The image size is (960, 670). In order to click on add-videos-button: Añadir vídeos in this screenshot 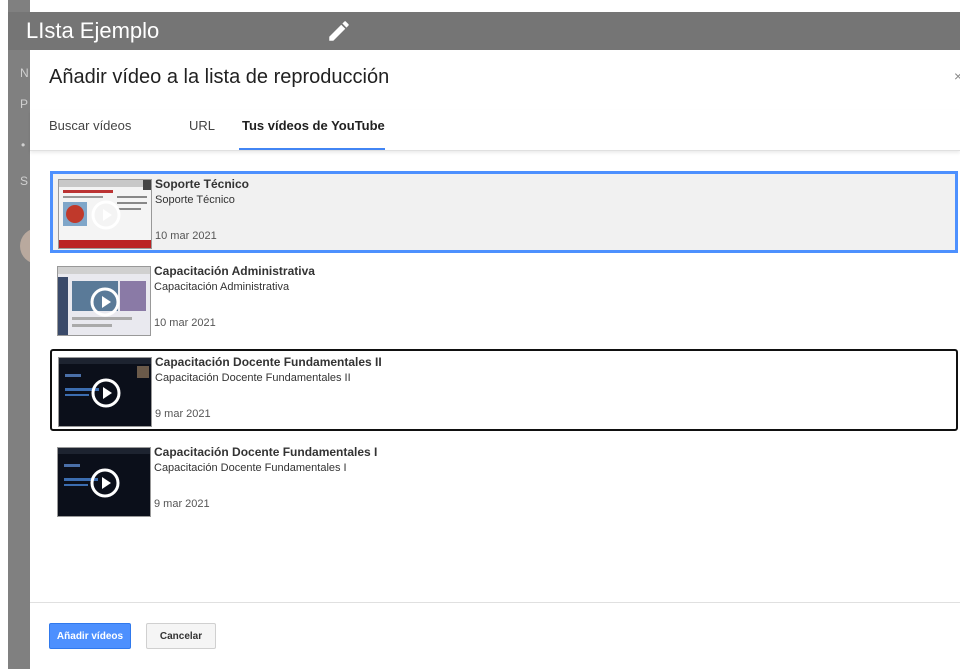, I will do `click(90, 636)`.